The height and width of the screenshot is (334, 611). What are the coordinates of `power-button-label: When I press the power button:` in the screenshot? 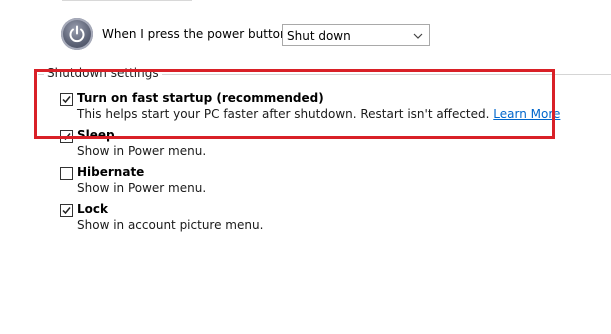 It's located at (197, 34).